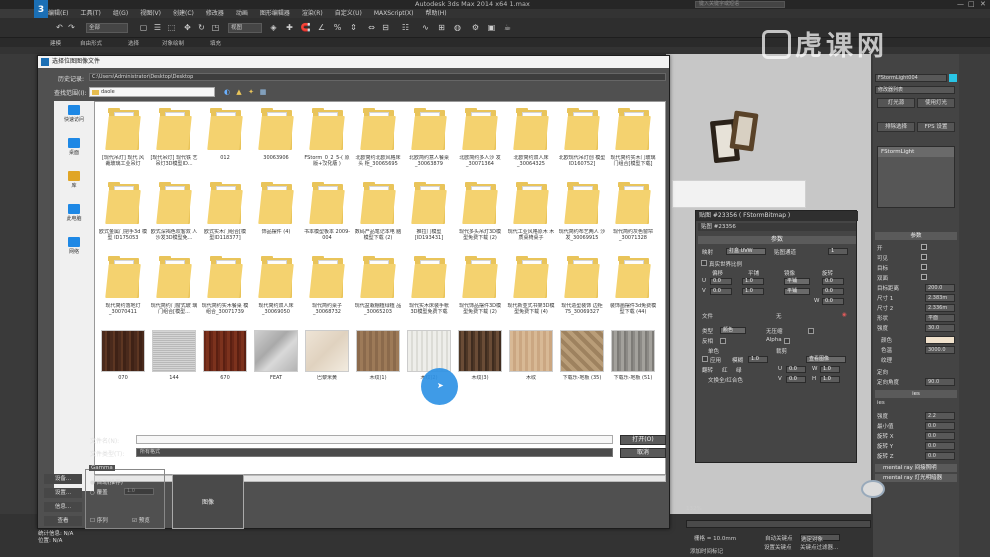 The image size is (990, 557). I want to click on folder-item: 现代简约落地灯 _30070411, so click(123, 285).